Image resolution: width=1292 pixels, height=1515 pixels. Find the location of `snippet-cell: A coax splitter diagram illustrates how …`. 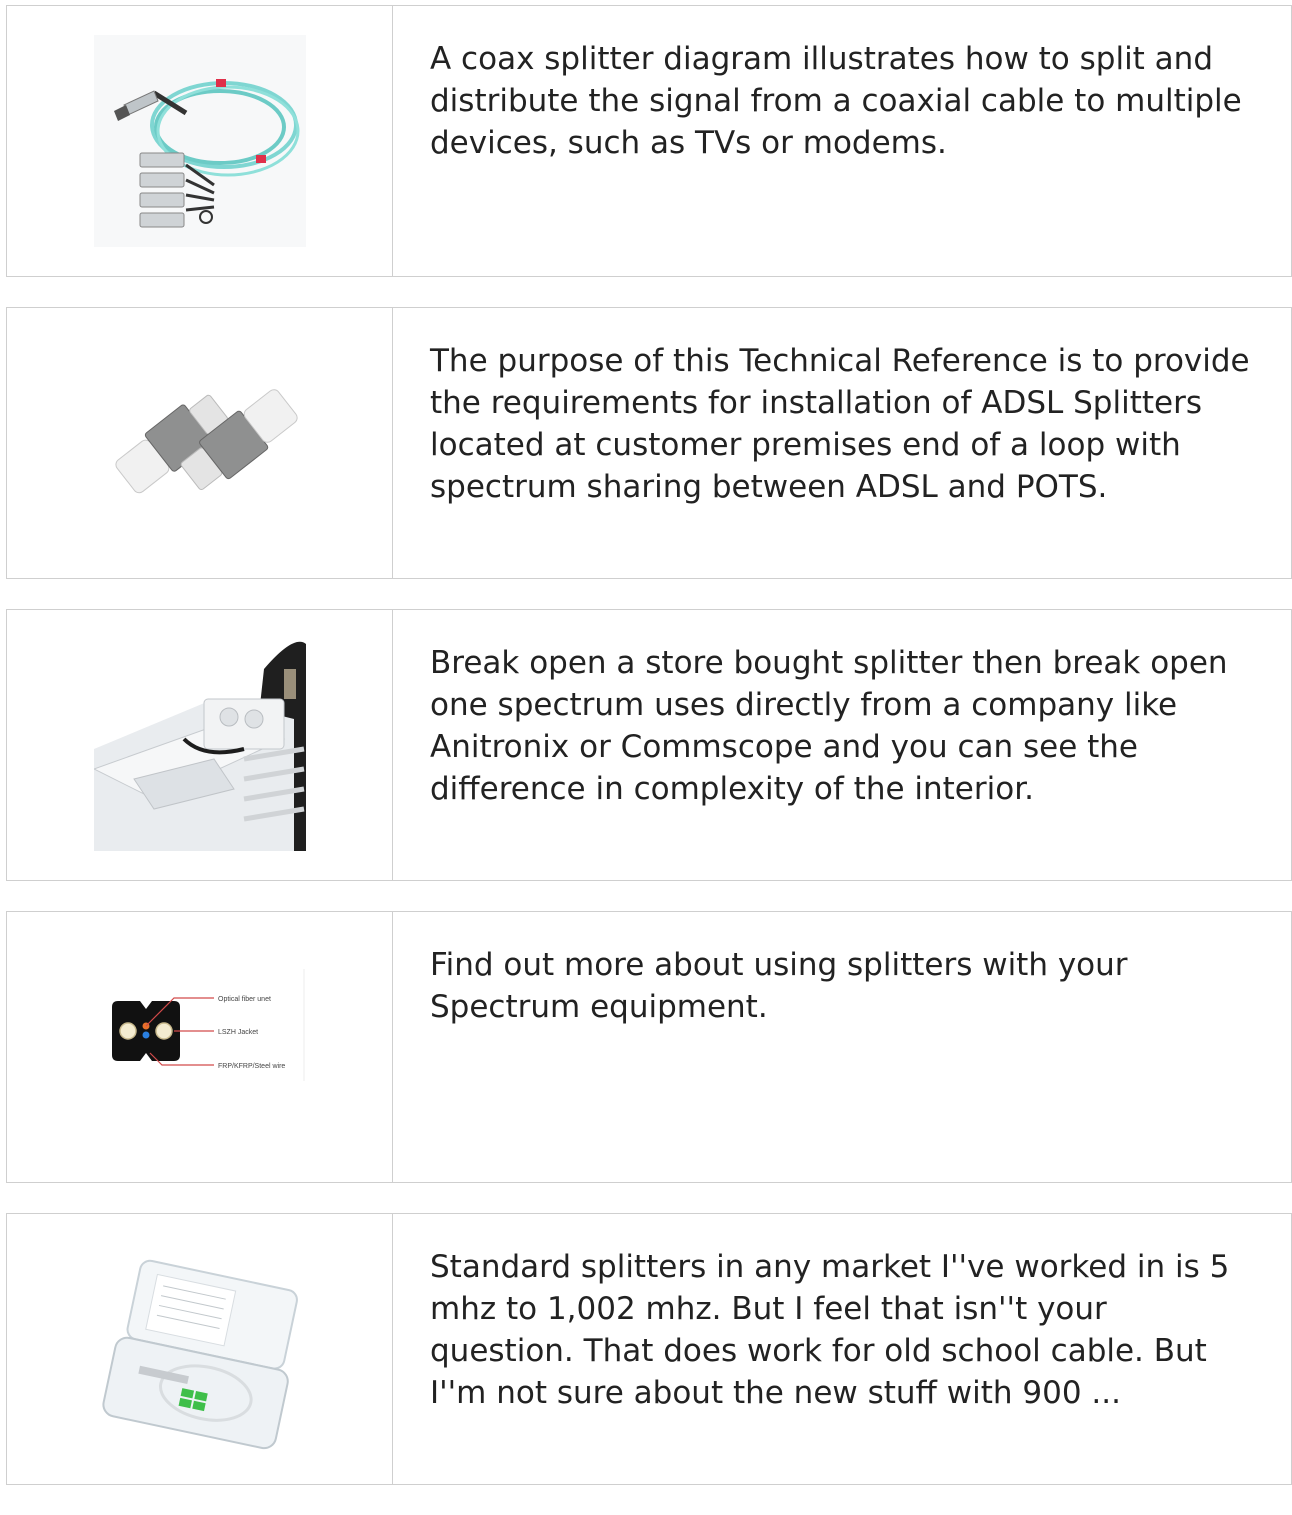

snippet-cell: A coax splitter diagram illustrates how … is located at coordinates (842, 141).